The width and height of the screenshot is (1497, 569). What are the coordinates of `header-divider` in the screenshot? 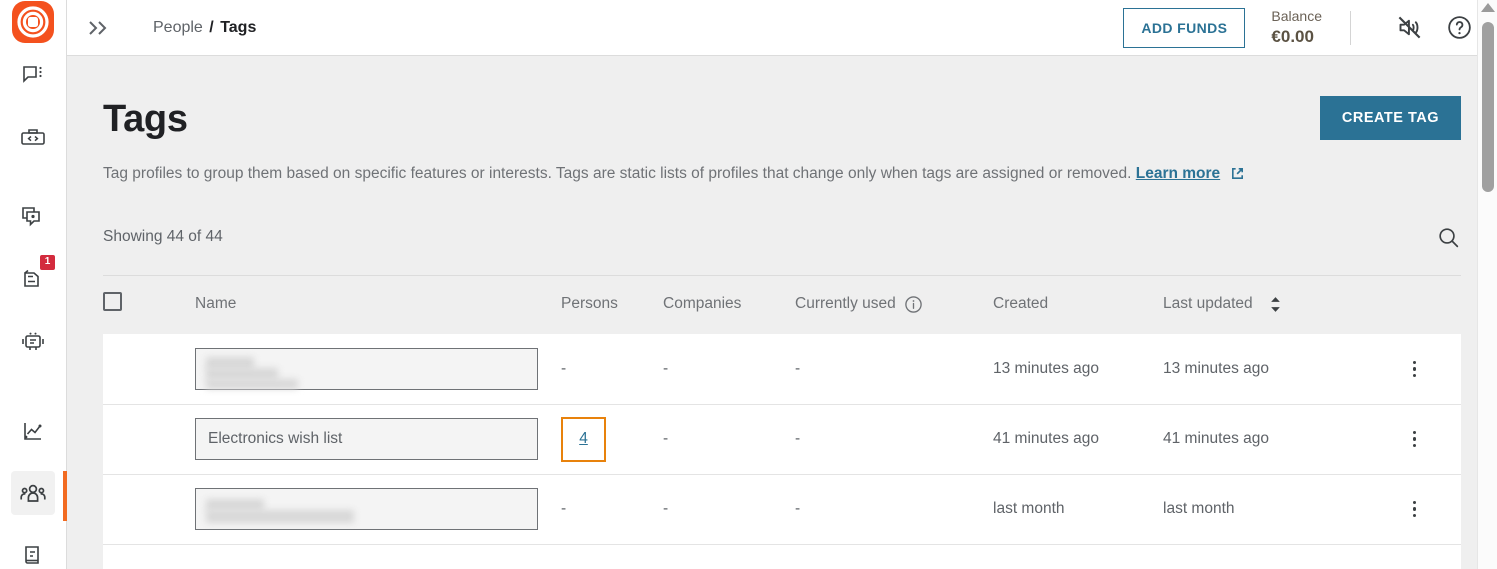 It's located at (1350, 27).